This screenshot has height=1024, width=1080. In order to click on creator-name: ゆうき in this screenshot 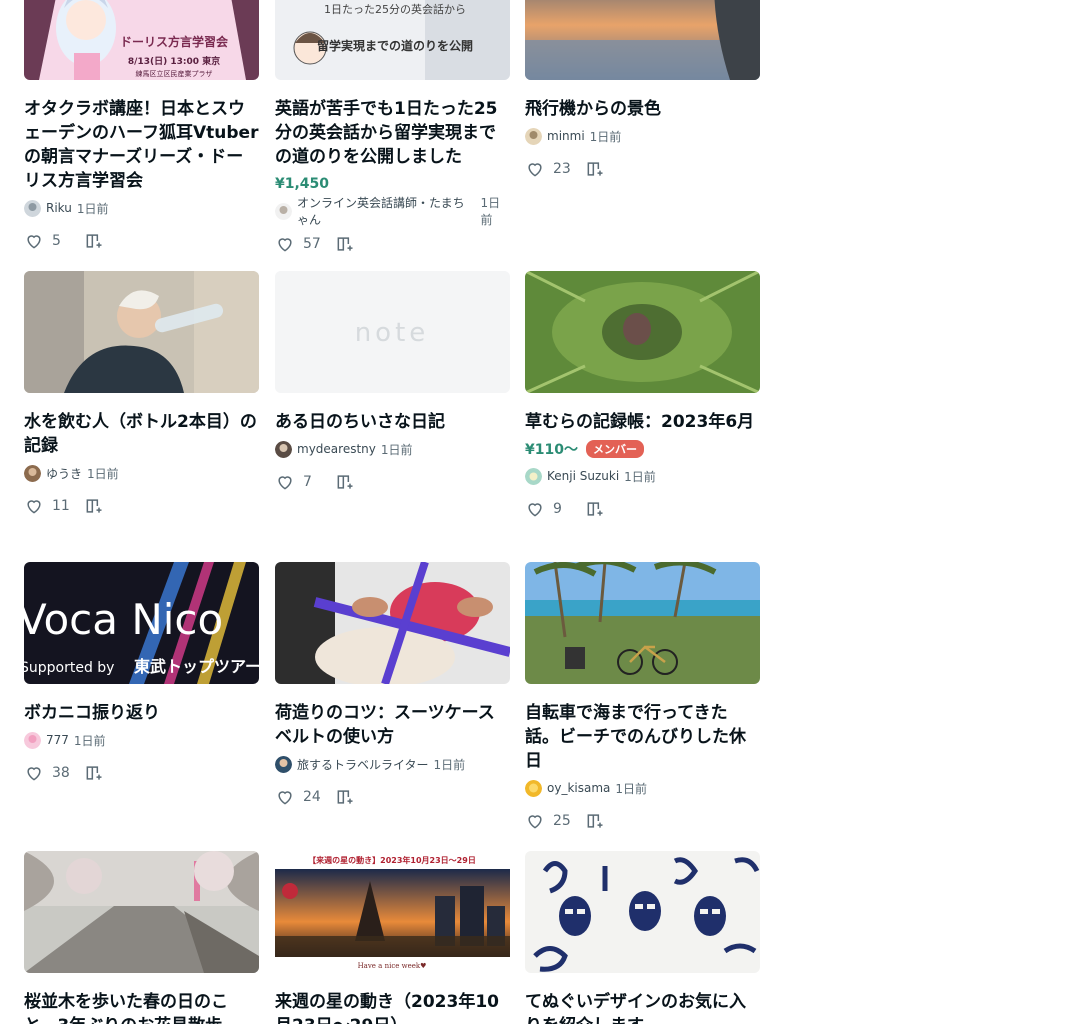, I will do `click(64, 473)`.